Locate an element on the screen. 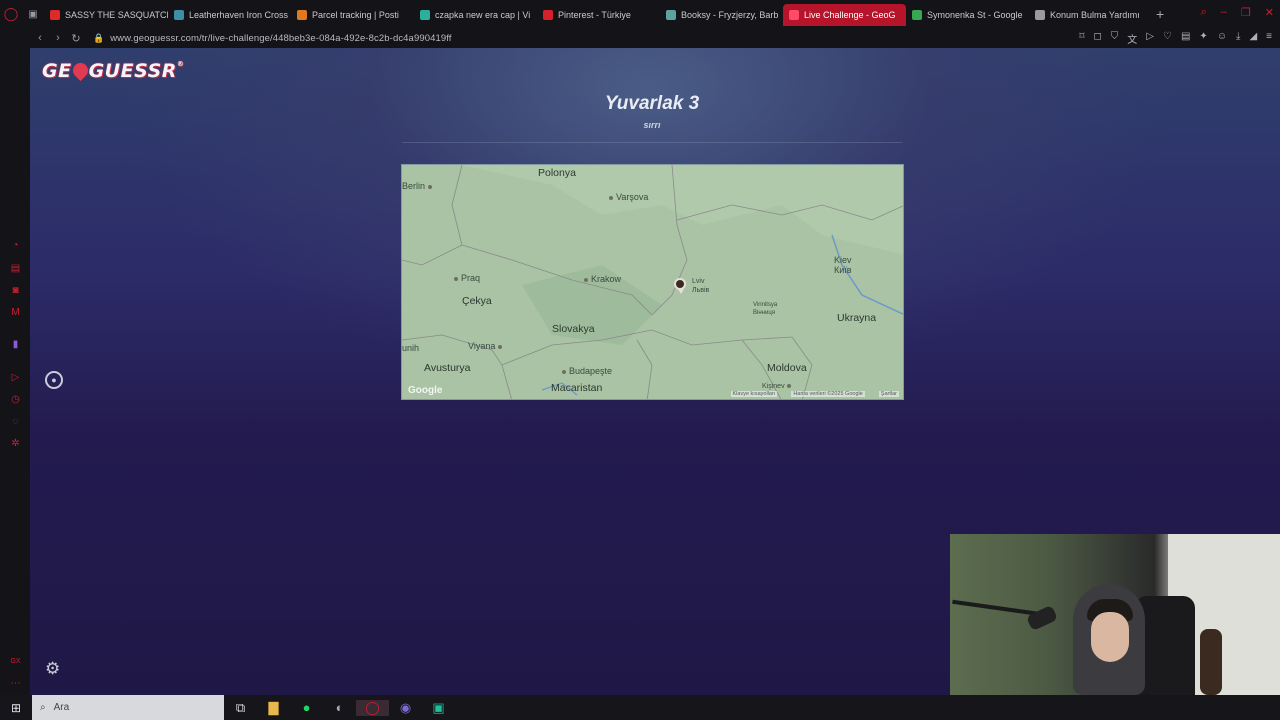  label-varsova-text: Varşova is located at coordinates (632, 197).